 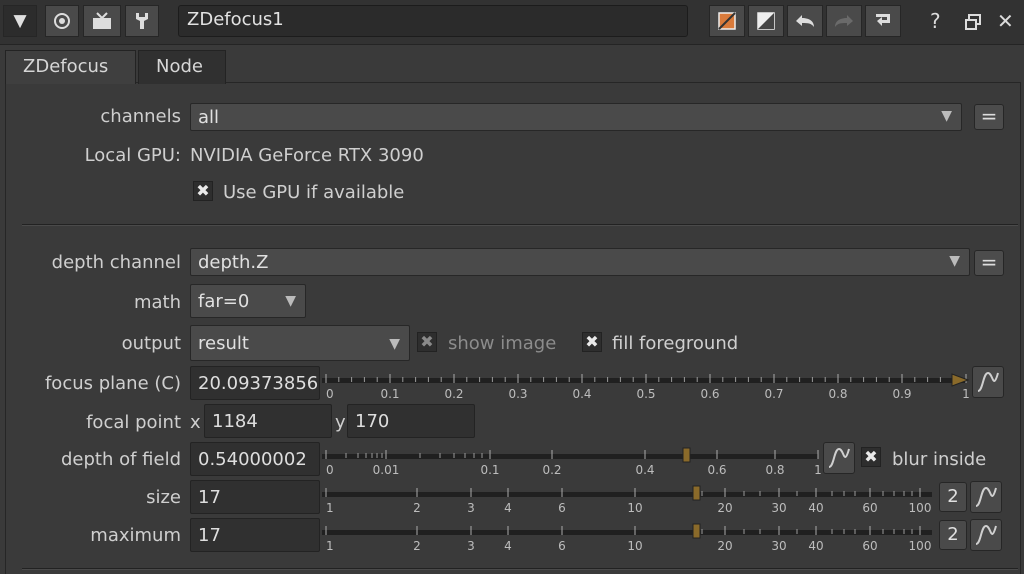 I want to click on slider-tick-label: 0.9, so click(x=901, y=393).